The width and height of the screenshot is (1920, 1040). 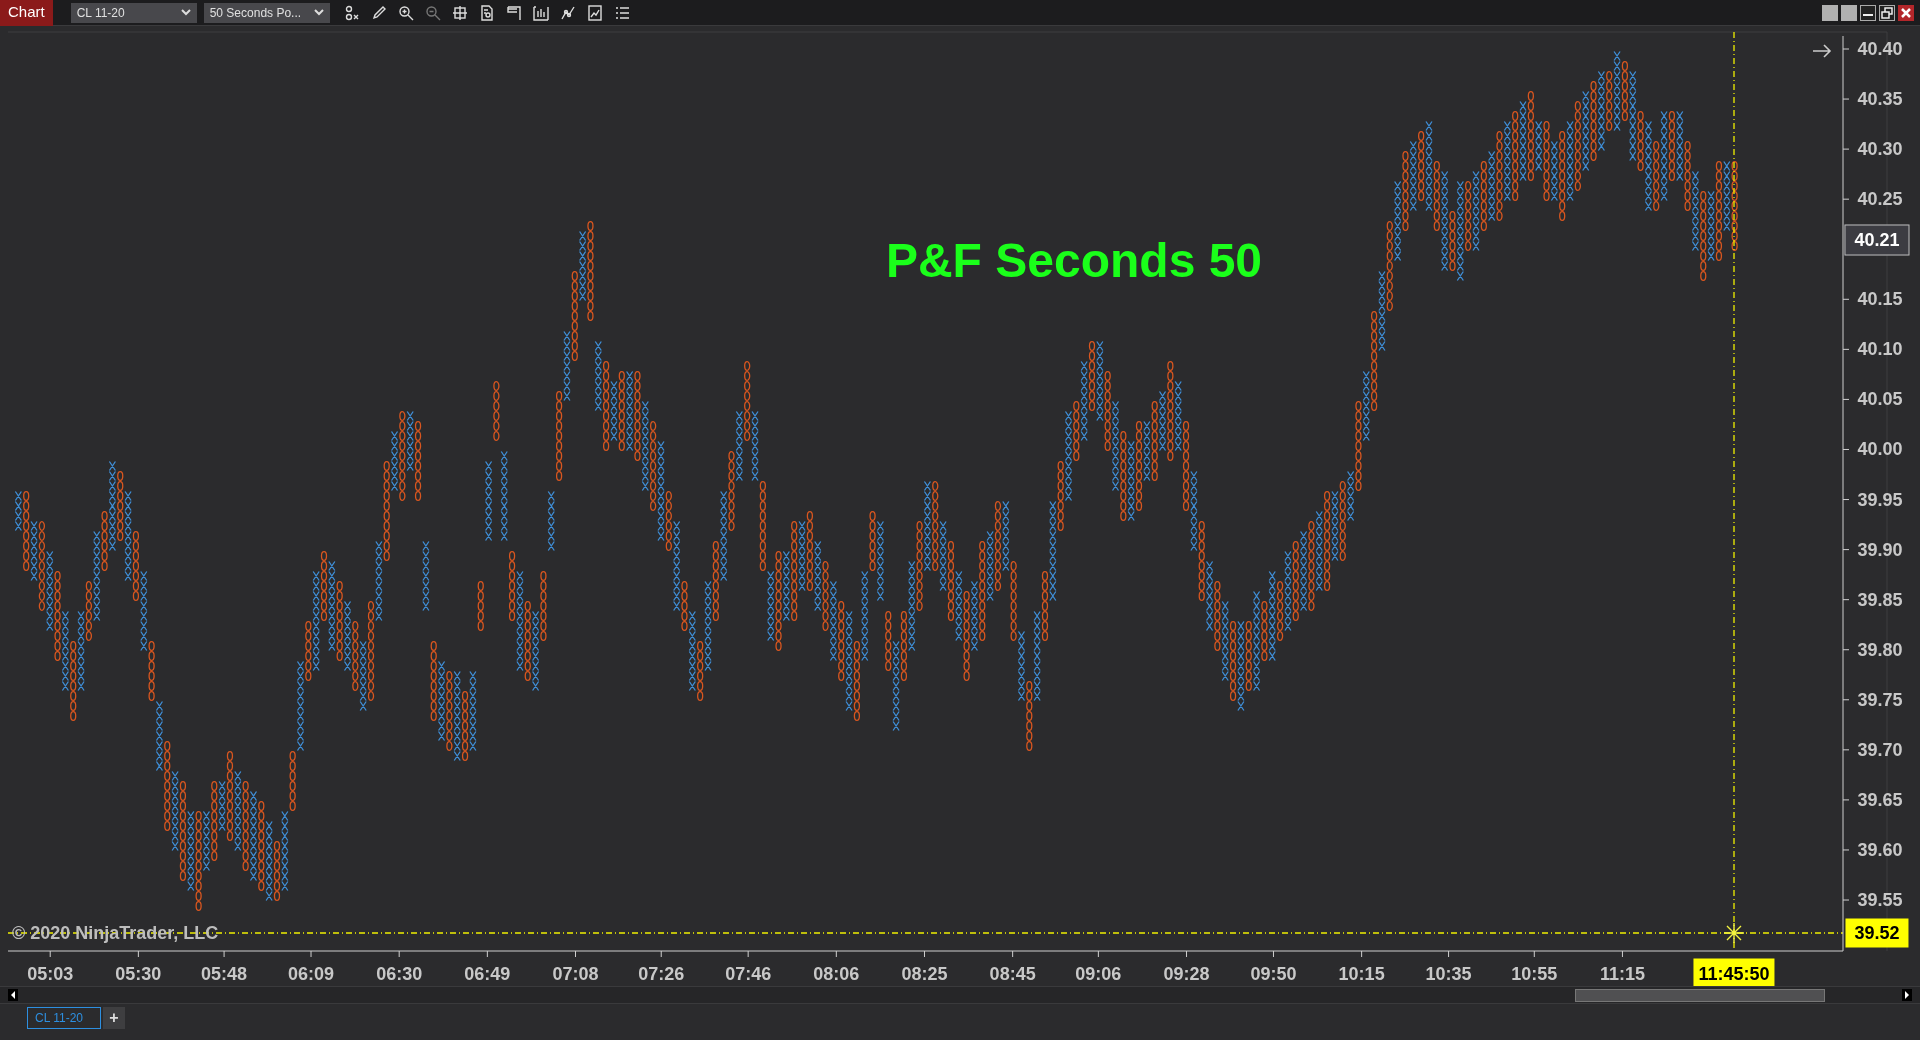 I want to click on restore-icon, so click(x=1887, y=12).